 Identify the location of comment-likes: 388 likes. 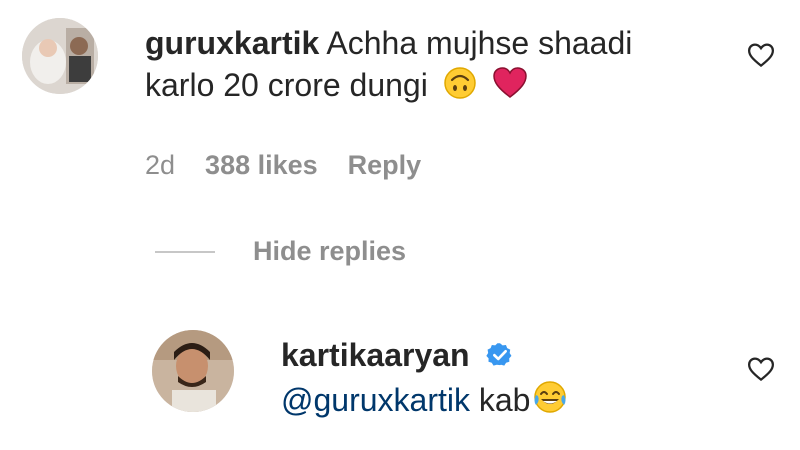
(261, 165).